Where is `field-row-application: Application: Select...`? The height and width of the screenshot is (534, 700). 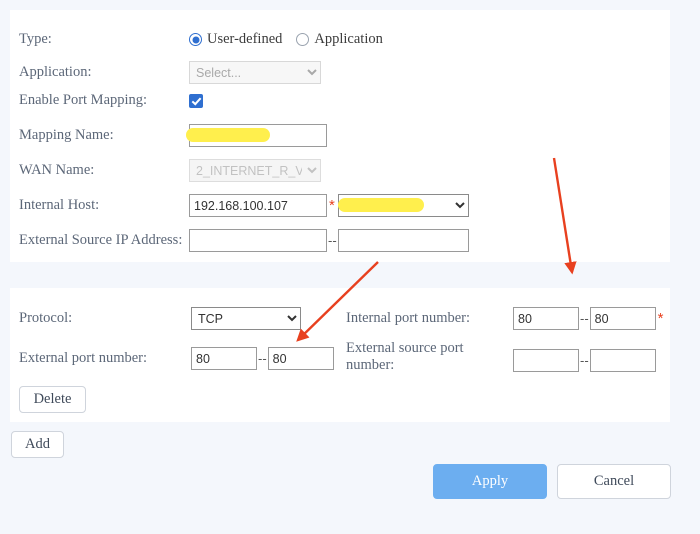
field-row-application: Application: Select... is located at coordinates (170, 72).